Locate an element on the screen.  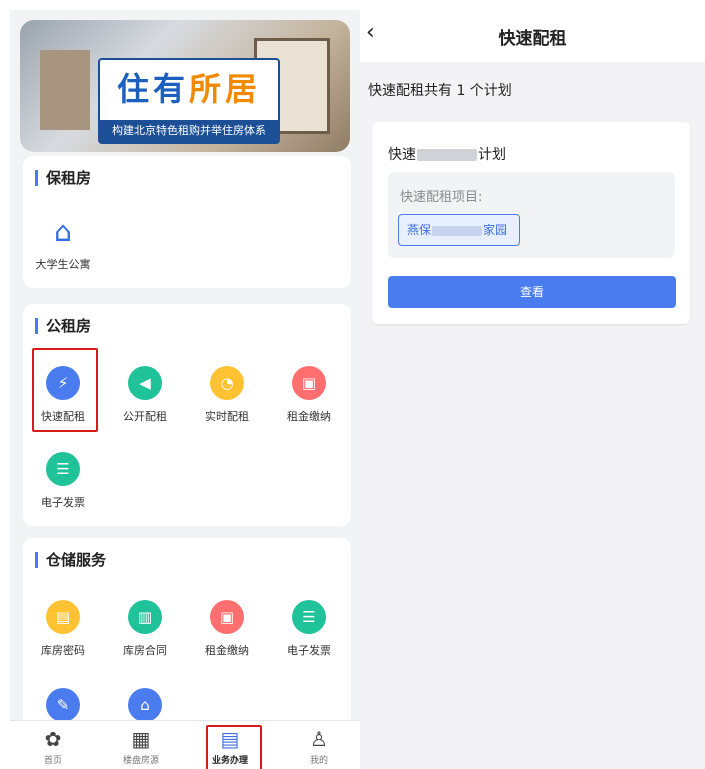
app-label: 库房合同 is located at coordinates (145, 650).